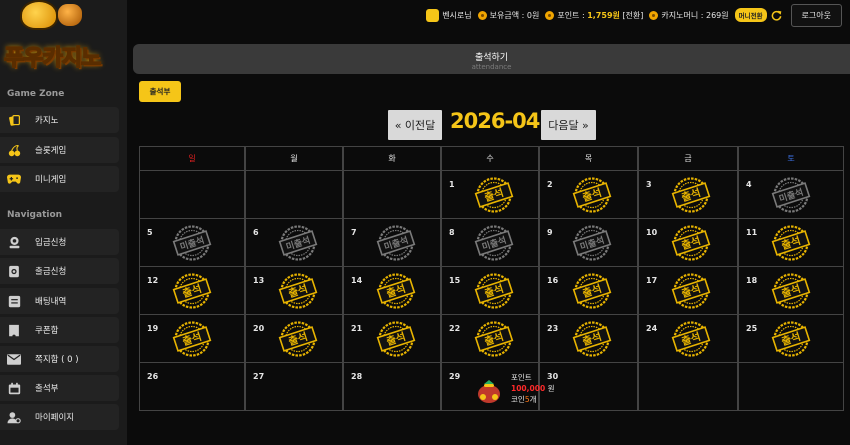 Image resolution: width=850 pixels, height=445 pixels. Describe the element at coordinates (51, 272) in the screenshot. I see `sidebar-item-label: 출금신청` at that location.